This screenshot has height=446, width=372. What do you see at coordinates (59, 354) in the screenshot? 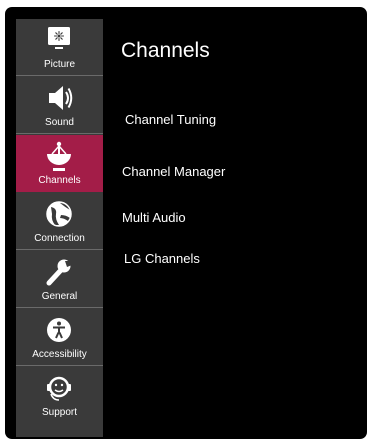
I see `sidebar-item-label: Accessibility` at bounding box center [59, 354].